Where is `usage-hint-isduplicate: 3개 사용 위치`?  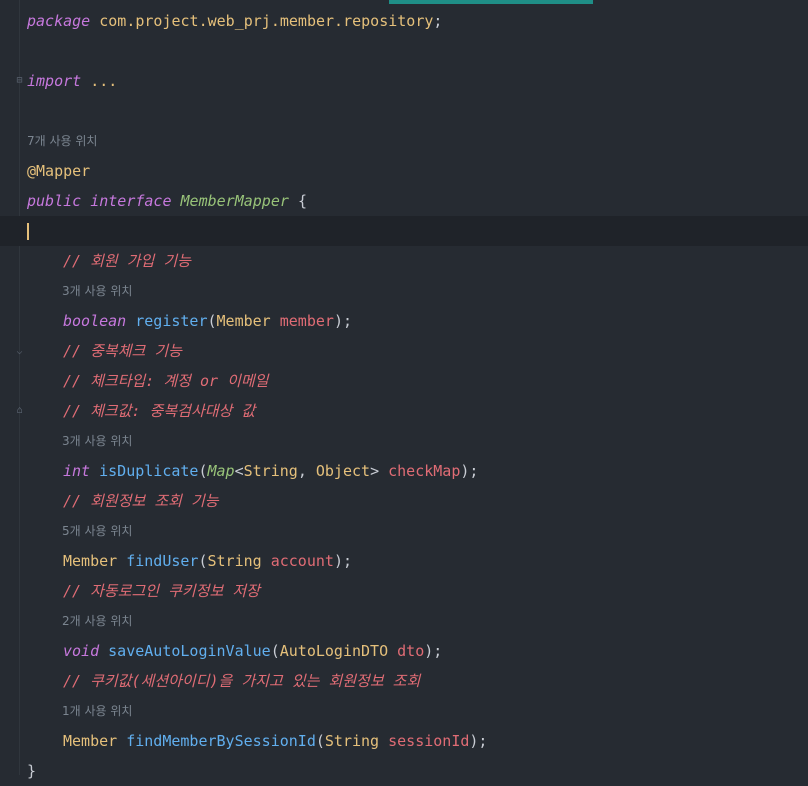
usage-hint-isduplicate: 3개 사용 위치 is located at coordinates (404, 441).